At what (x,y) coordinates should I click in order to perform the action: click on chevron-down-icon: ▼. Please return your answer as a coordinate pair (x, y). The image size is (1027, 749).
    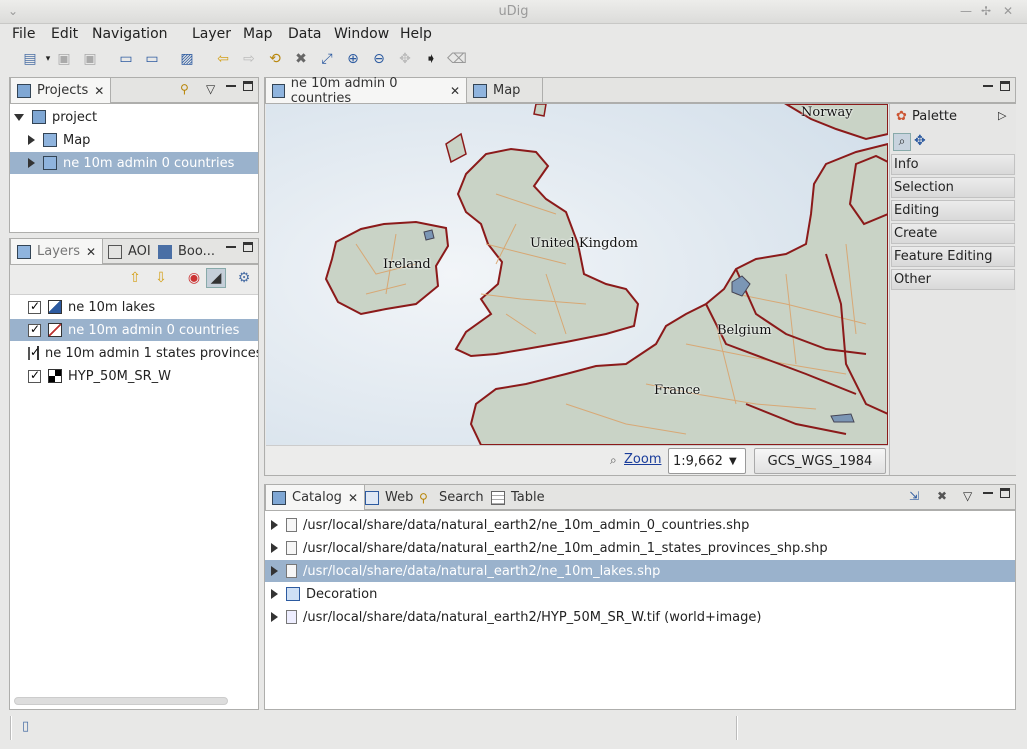
    Looking at the image, I should click on (733, 461).